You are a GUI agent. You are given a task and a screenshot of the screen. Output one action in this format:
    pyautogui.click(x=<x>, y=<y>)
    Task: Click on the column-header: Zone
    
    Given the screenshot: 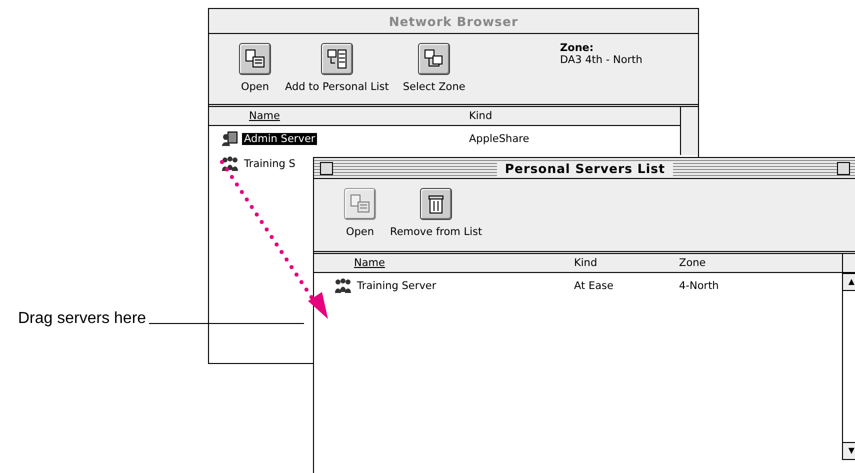 What is the action you would take?
    pyautogui.click(x=760, y=263)
    